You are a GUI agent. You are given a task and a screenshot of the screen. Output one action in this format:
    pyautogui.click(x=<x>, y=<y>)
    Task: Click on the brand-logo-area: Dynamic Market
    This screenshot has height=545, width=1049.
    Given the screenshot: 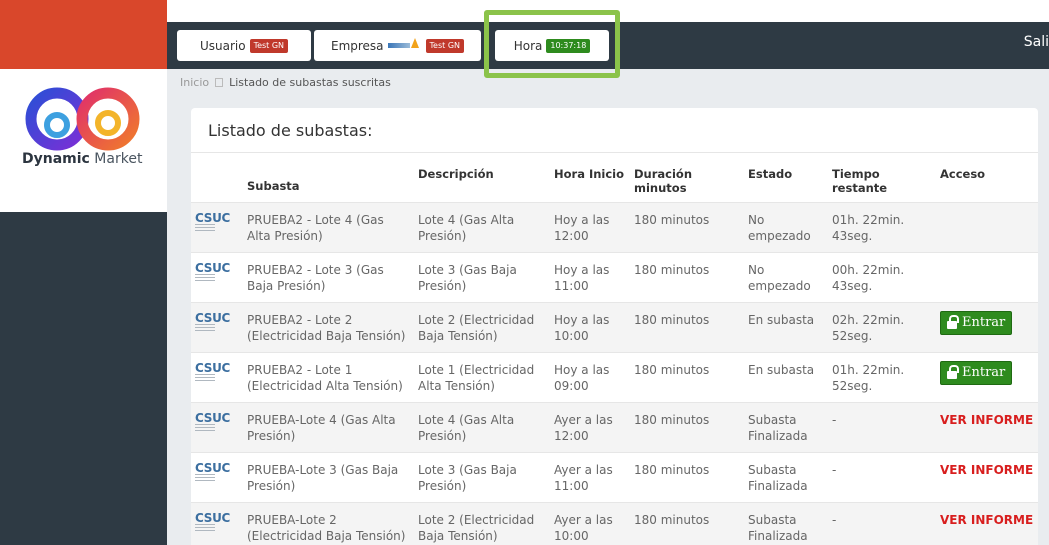 What is the action you would take?
    pyautogui.click(x=83, y=140)
    